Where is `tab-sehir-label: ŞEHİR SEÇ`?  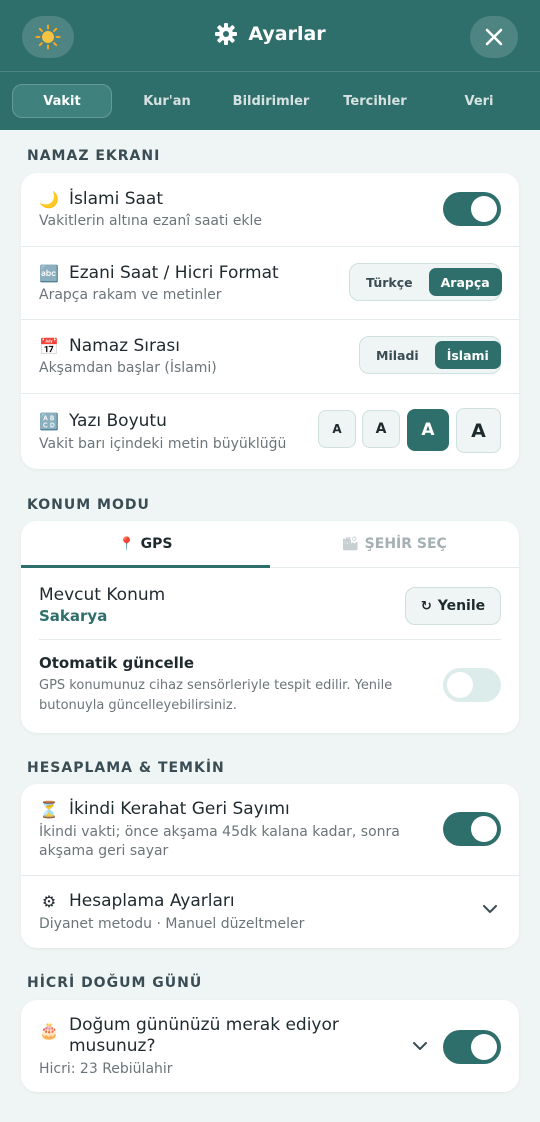 tab-sehir-label: ŞEHİR SEÇ is located at coordinates (405, 544).